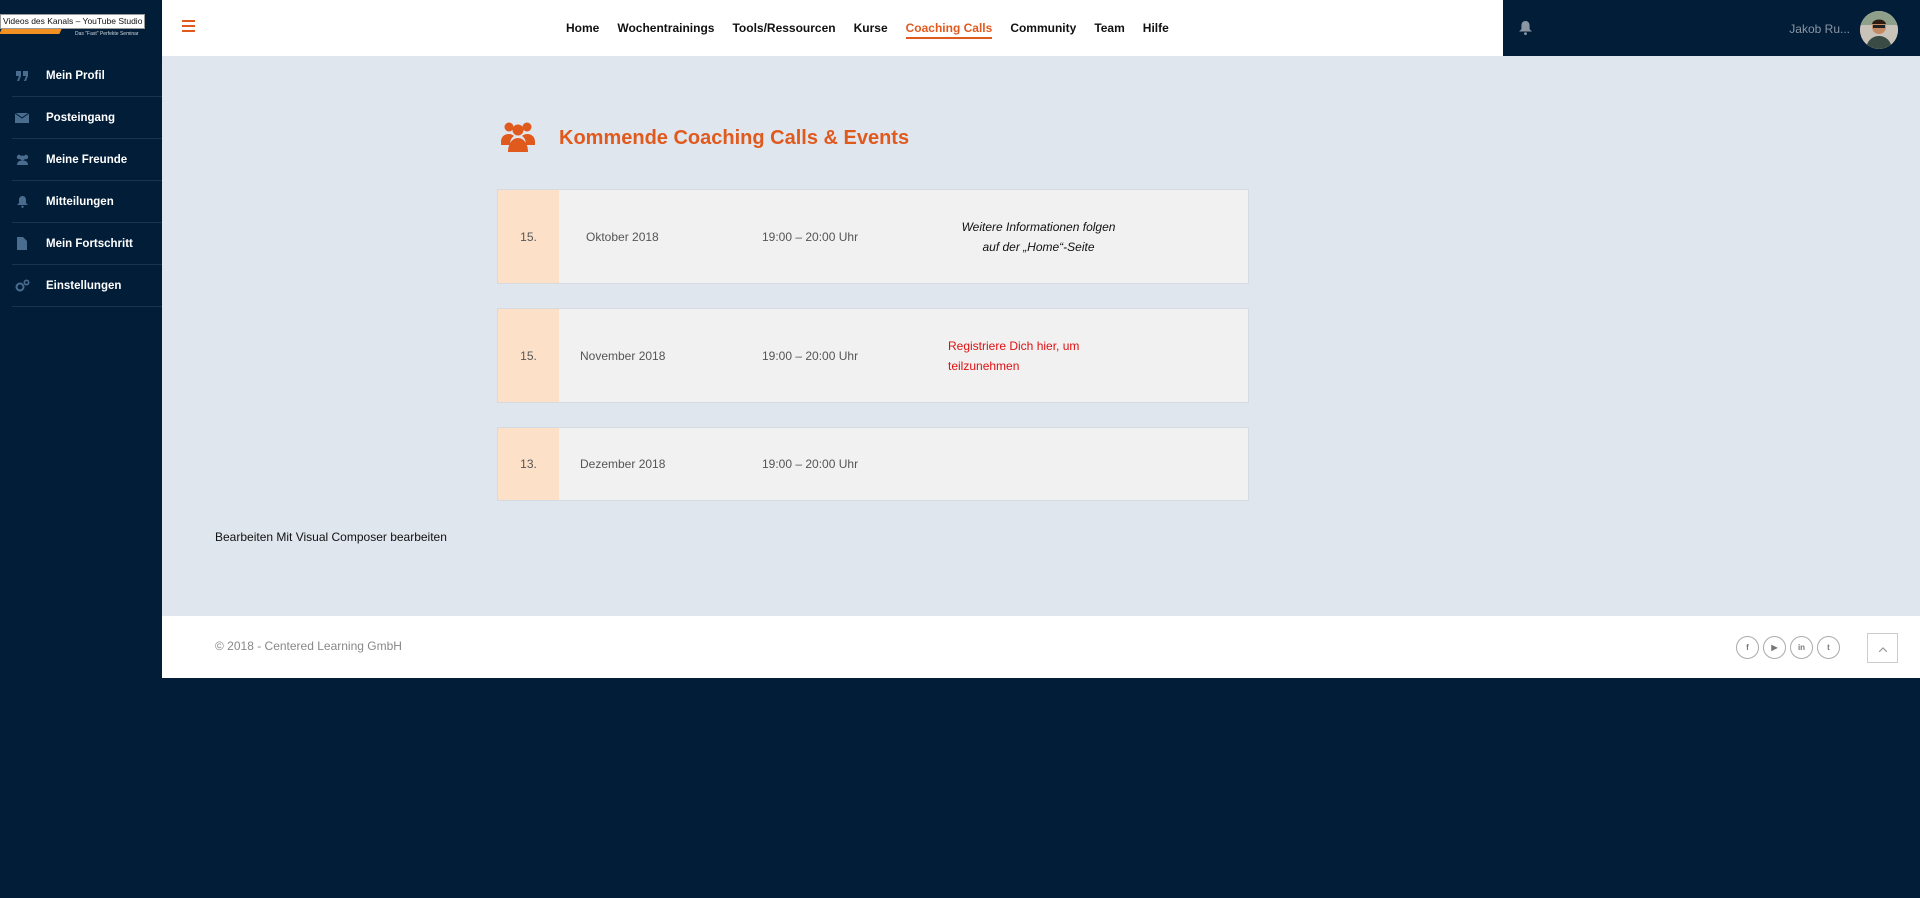 The width and height of the screenshot is (1920, 898). What do you see at coordinates (873, 464) in the screenshot?
I see `event-row: 13. Dezember 2018 19:00 – 20:00 Uhr` at bounding box center [873, 464].